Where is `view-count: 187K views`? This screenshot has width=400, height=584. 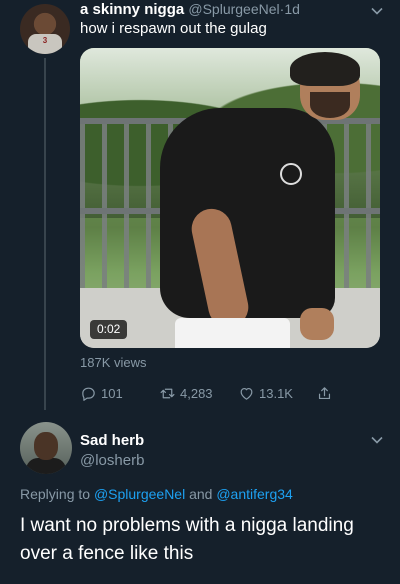
view-count: 187K views is located at coordinates (113, 362).